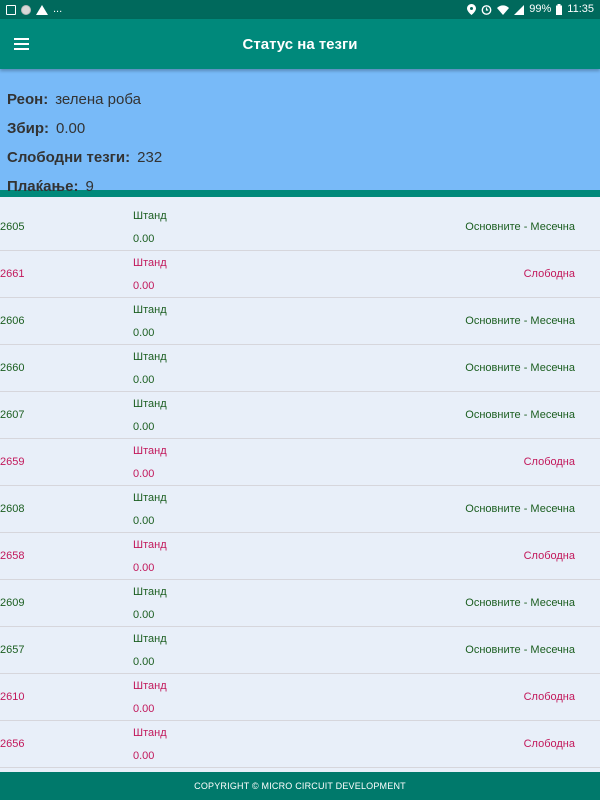 Image resolution: width=600 pixels, height=800 pixels. I want to click on stand-id: 2610, so click(12, 697).